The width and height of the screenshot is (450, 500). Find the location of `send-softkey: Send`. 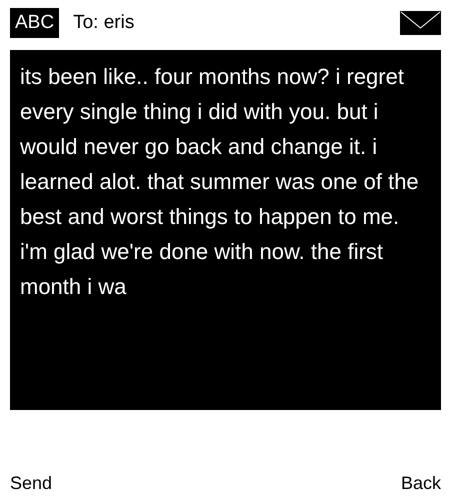

send-softkey: Send is located at coordinates (31, 483).